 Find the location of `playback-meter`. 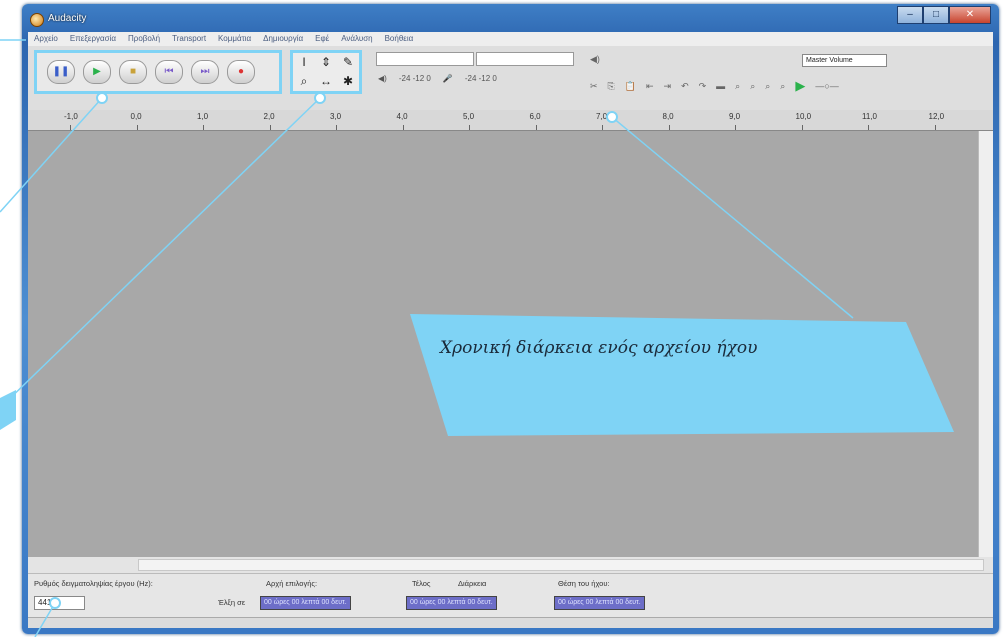

playback-meter is located at coordinates (425, 59).